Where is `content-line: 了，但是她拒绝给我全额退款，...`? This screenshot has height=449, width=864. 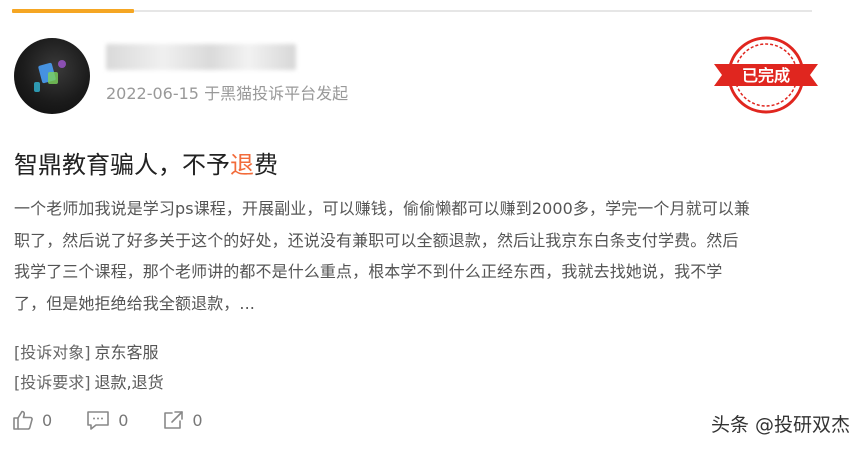 content-line: 了，但是她拒绝给我全额退款，... is located at coordinates (134, 303).